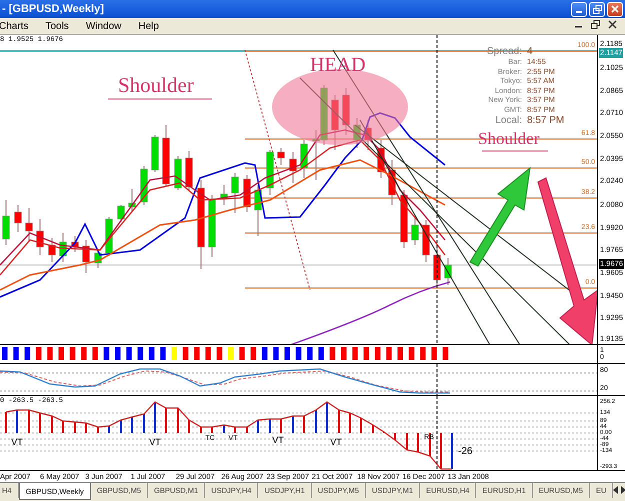  Describe the element at coordinates (545, 120) in the screenshot. I see `info-value: 8:57 PM` at that location.